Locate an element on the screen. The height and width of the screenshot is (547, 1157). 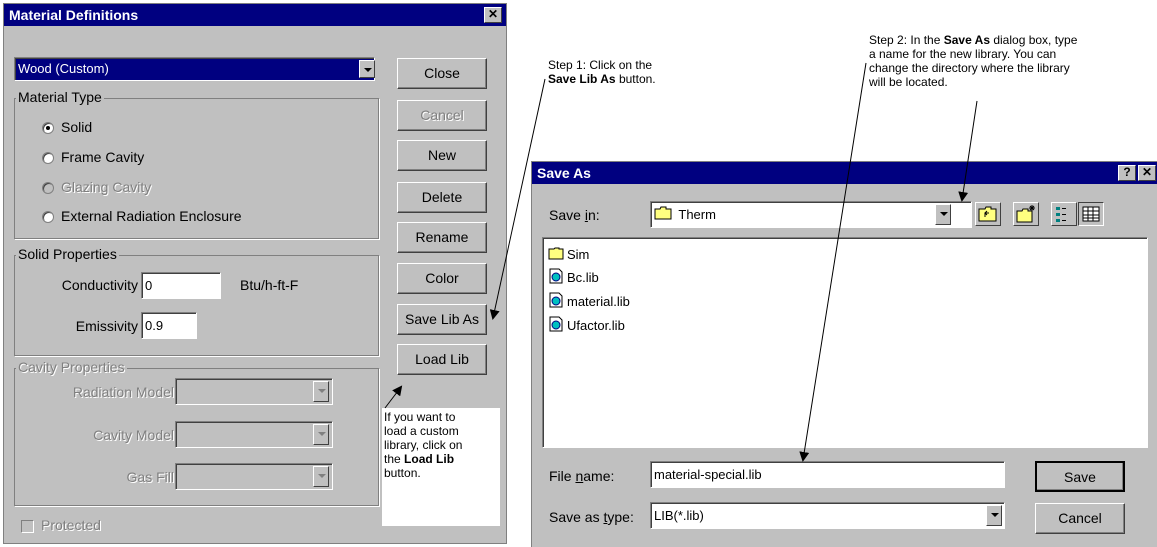
step1-pointer-line is located at coordinates (517, 199).